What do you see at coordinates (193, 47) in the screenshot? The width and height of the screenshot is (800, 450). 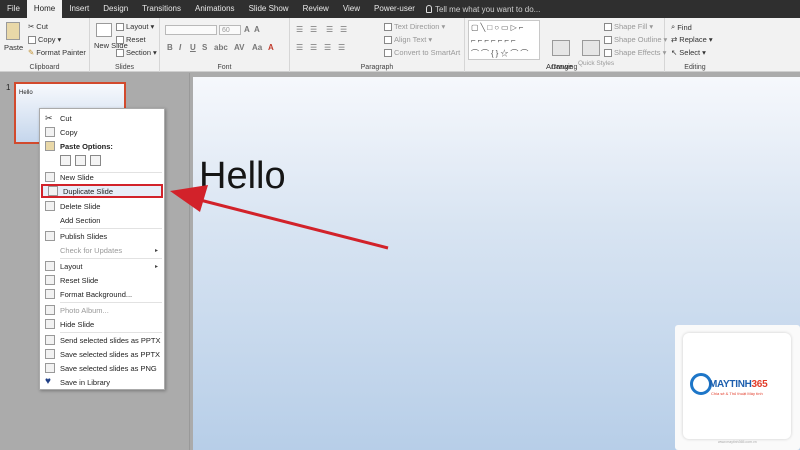 I see `underline-icon: U` at bounding box center [193, 47].